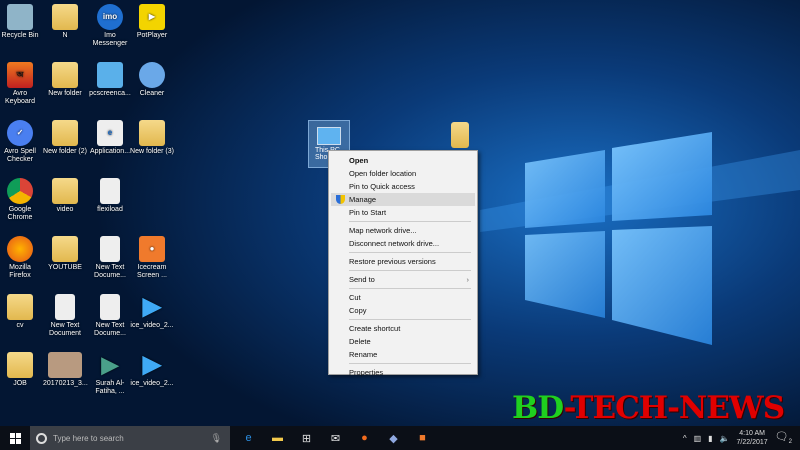 This screenshot has width=800, height=450. I want to click on menu-item-label: Send to, so click(362, 279).